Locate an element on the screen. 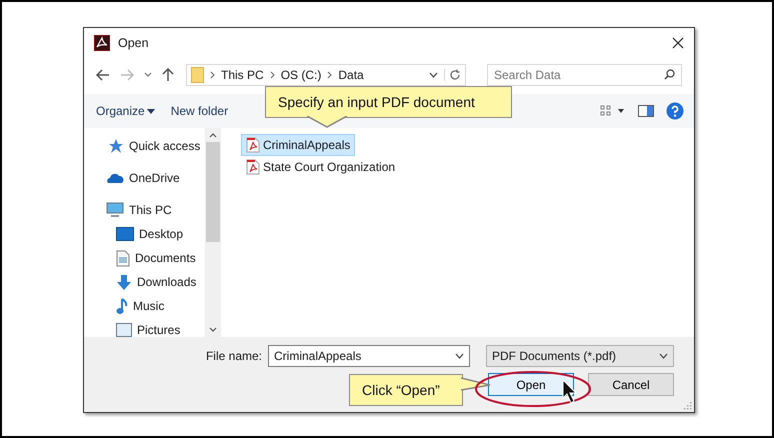  folder-icon is located at coordinates (197, 75).